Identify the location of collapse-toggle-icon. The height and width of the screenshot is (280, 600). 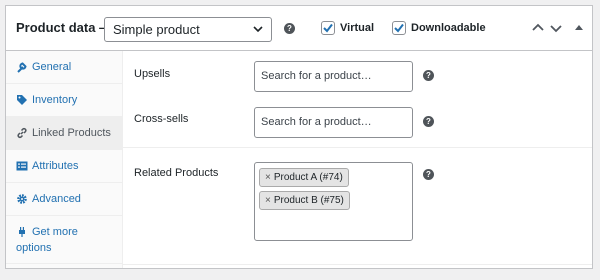
(579, 28).